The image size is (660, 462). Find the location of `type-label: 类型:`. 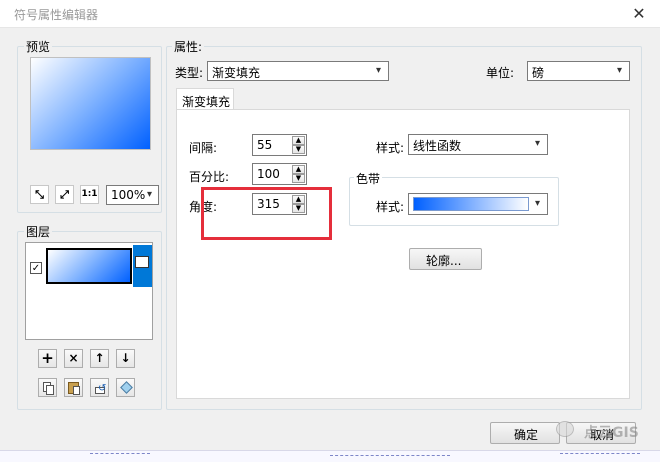

type-label: 类型: is located at coordinates (189, 73).